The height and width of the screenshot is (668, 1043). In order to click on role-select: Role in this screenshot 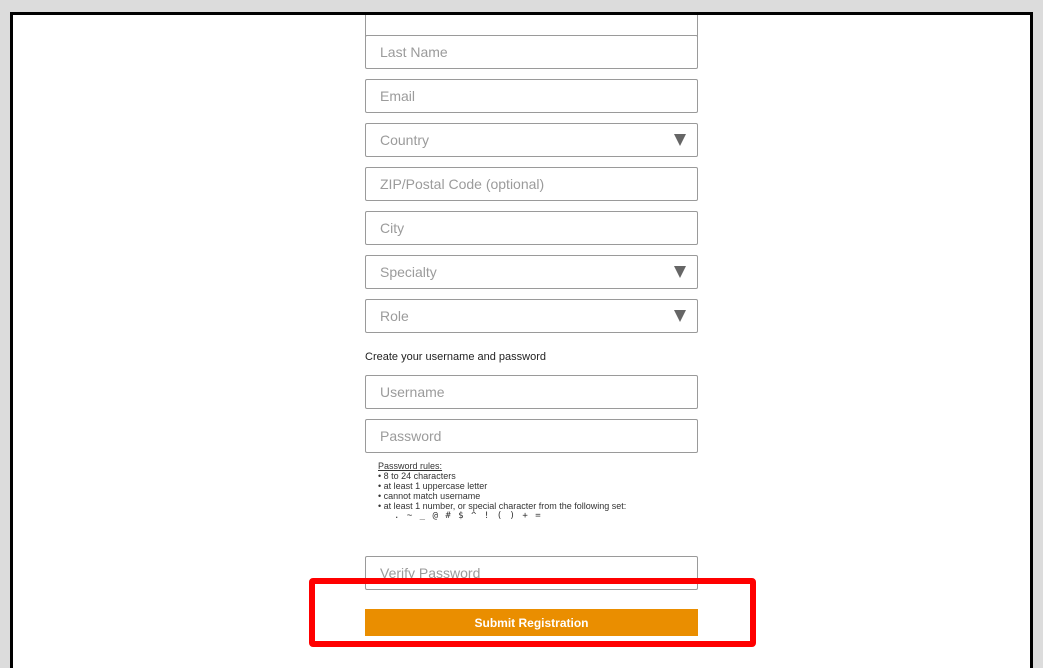, I will do `click(531, 316)`.